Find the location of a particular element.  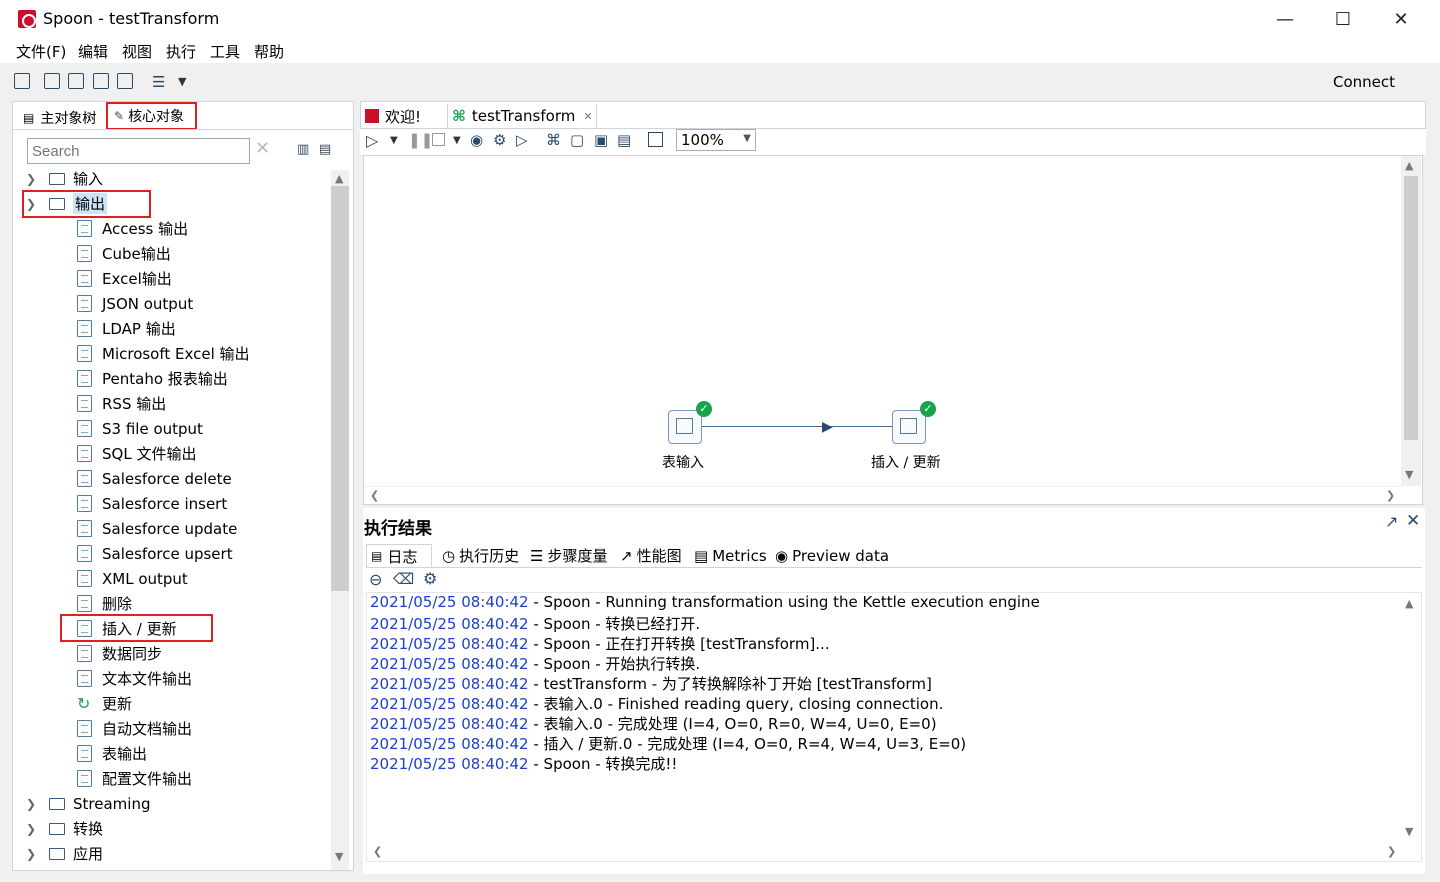

stop-icon is located at coordinates (438, 139).